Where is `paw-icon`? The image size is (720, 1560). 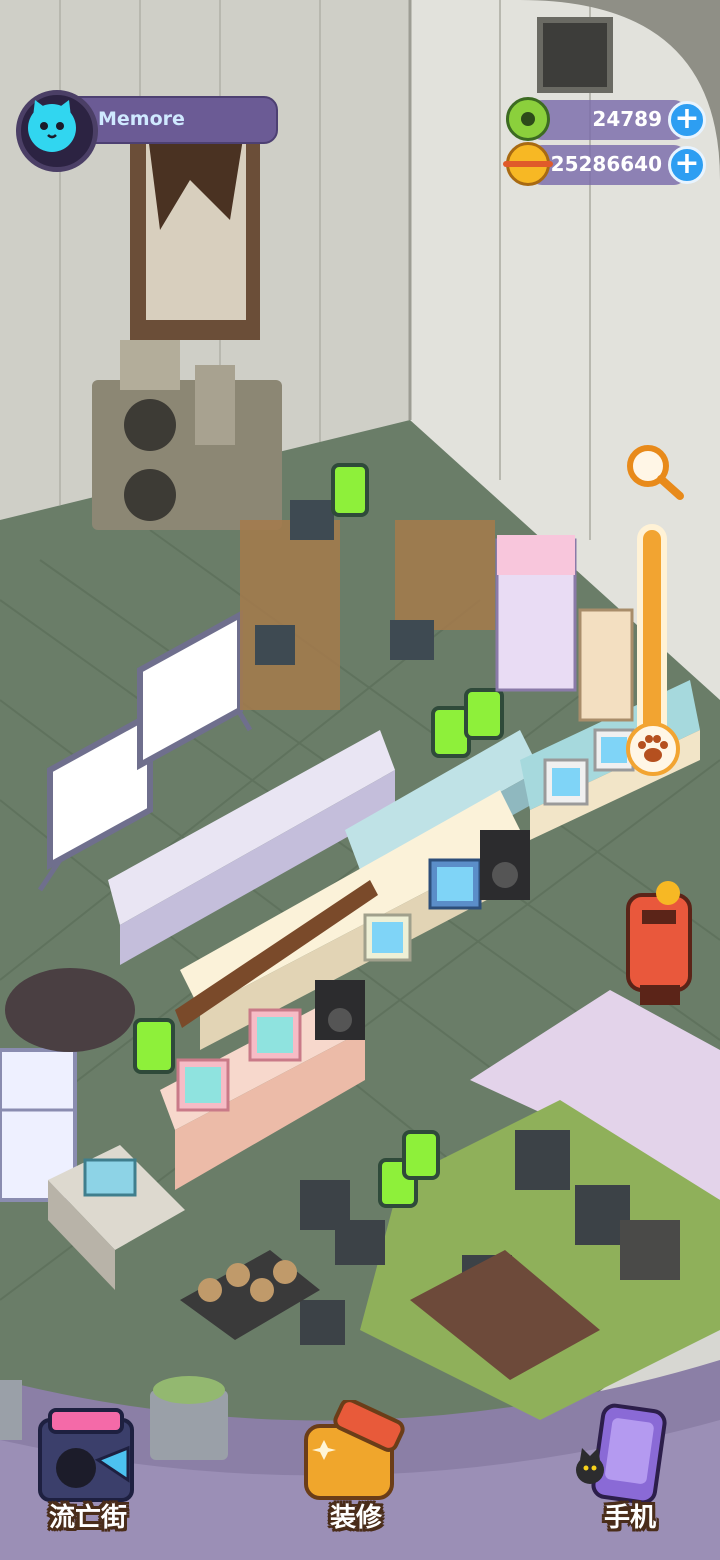 paw-icon is located at coordinates (653, 748).